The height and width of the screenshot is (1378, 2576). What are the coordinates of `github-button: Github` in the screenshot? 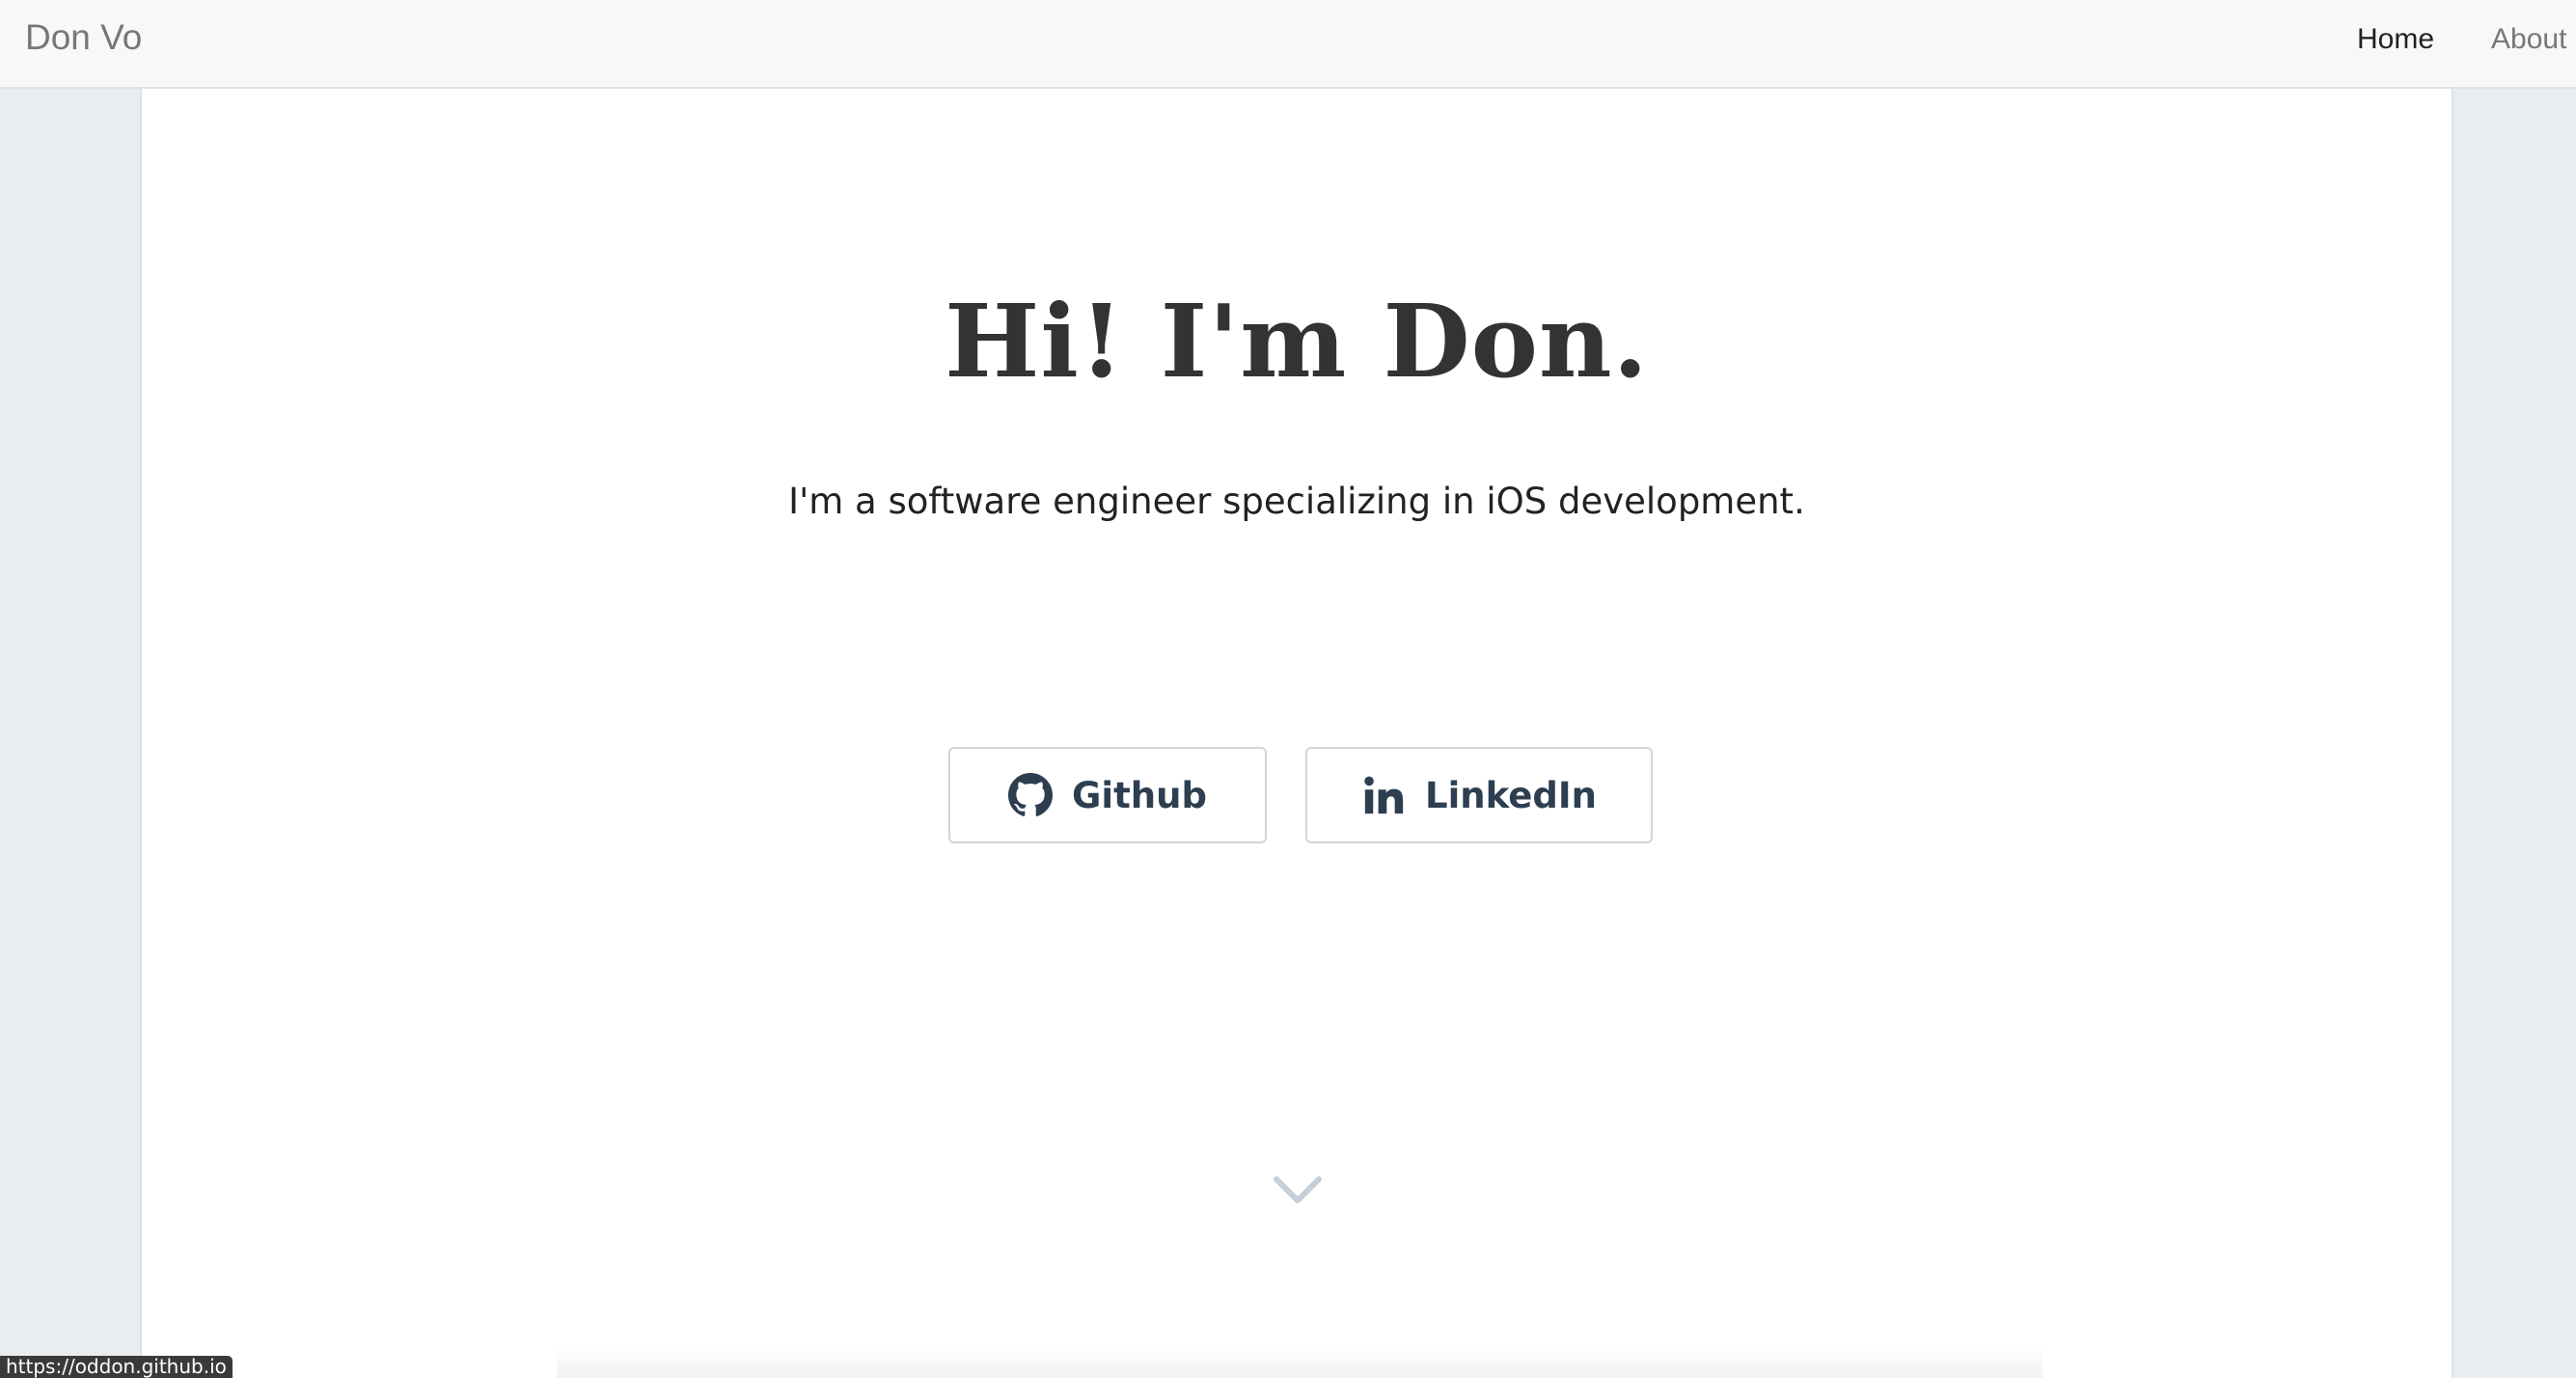 It's located at (1107, 795).